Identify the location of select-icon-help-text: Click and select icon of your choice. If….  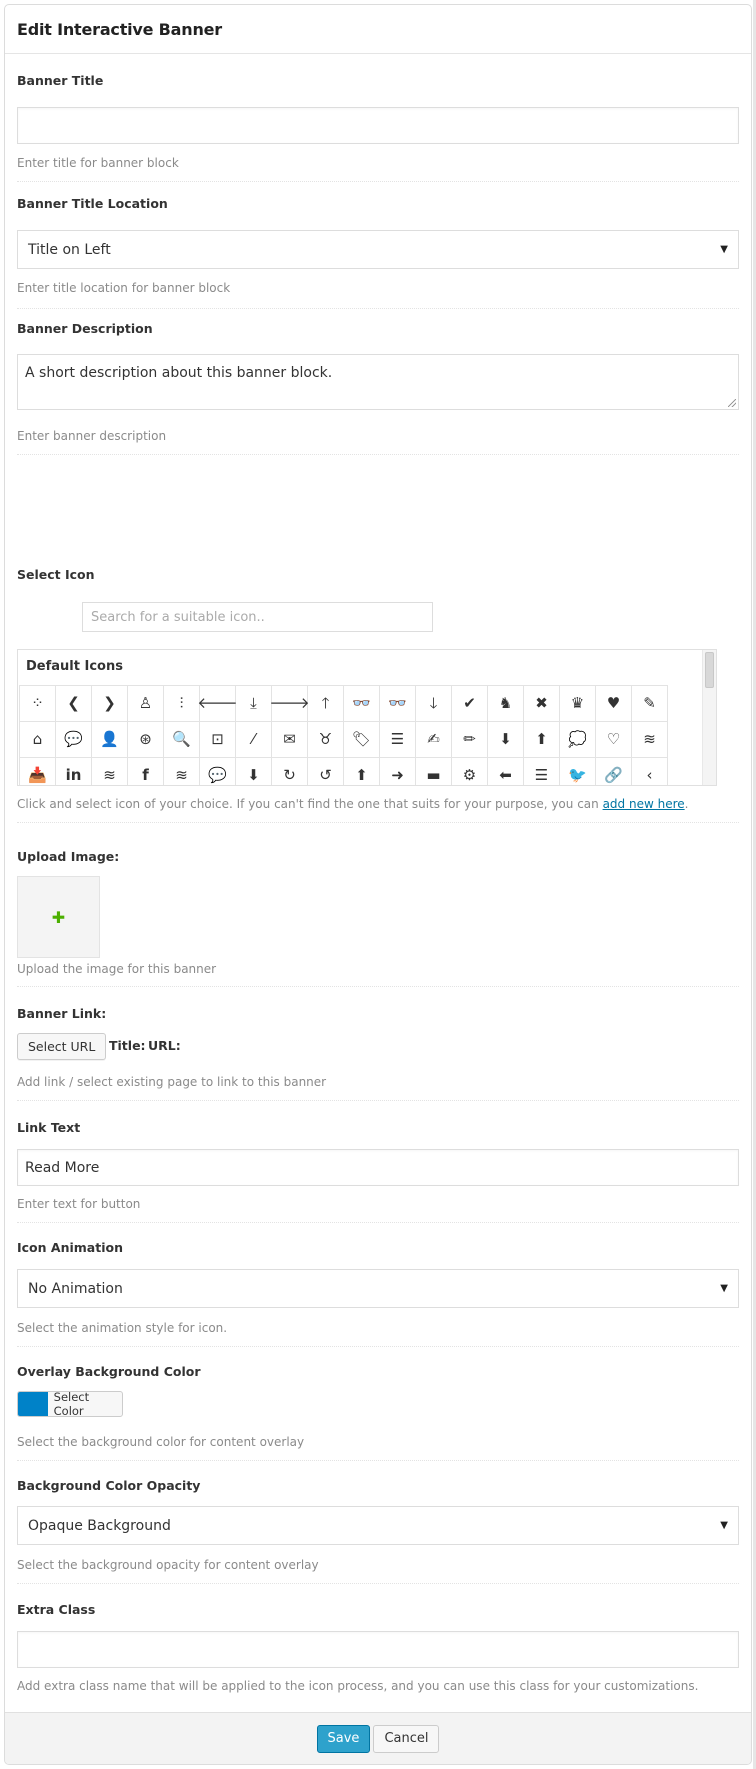
(310, 804).